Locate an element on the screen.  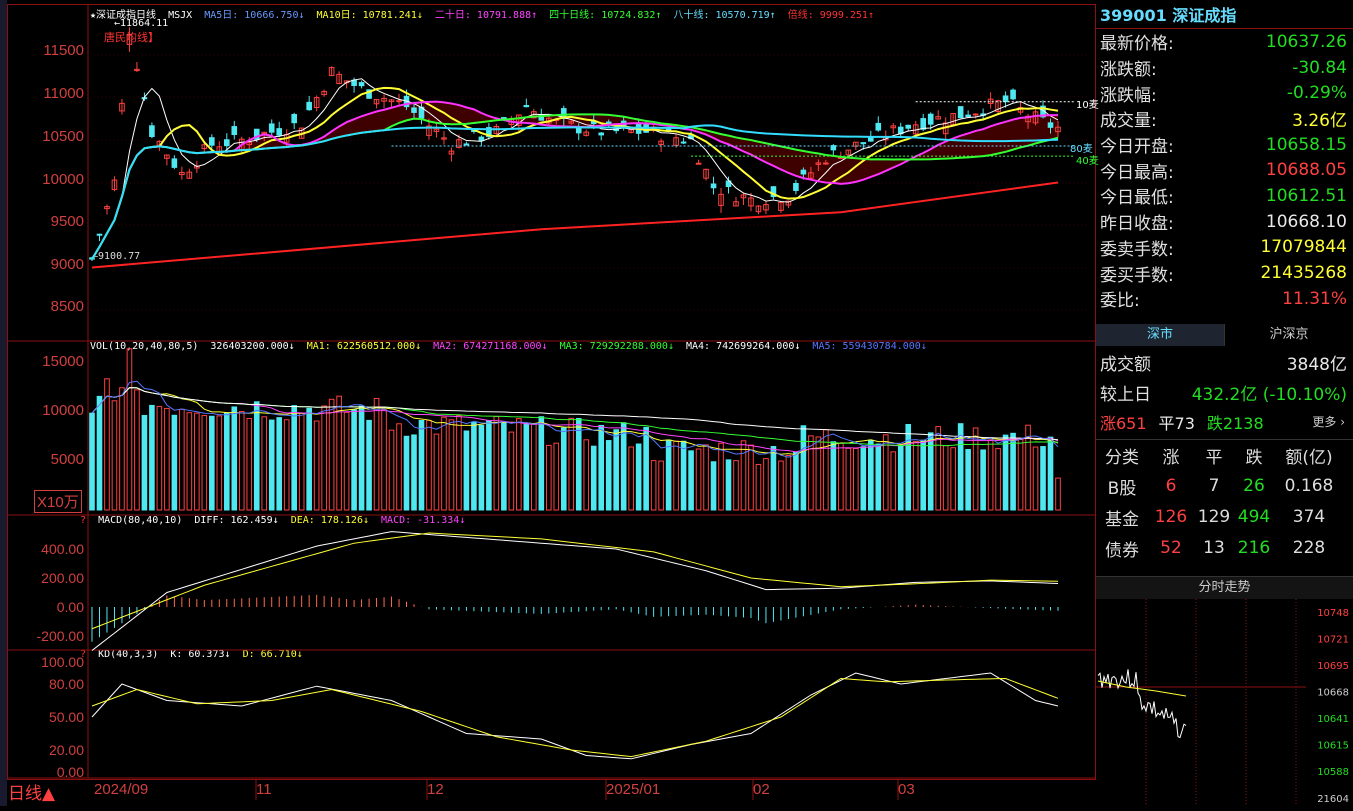
kd-k-line is located at coordinates (575, 716).